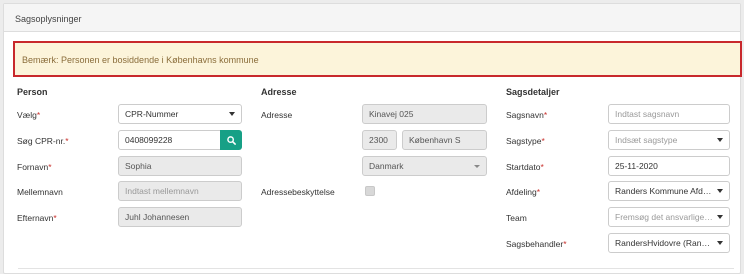 This screenshot has width=744, height=274. I want to click on mellemnavn-label: Mellemnavn, so click(40, 192).